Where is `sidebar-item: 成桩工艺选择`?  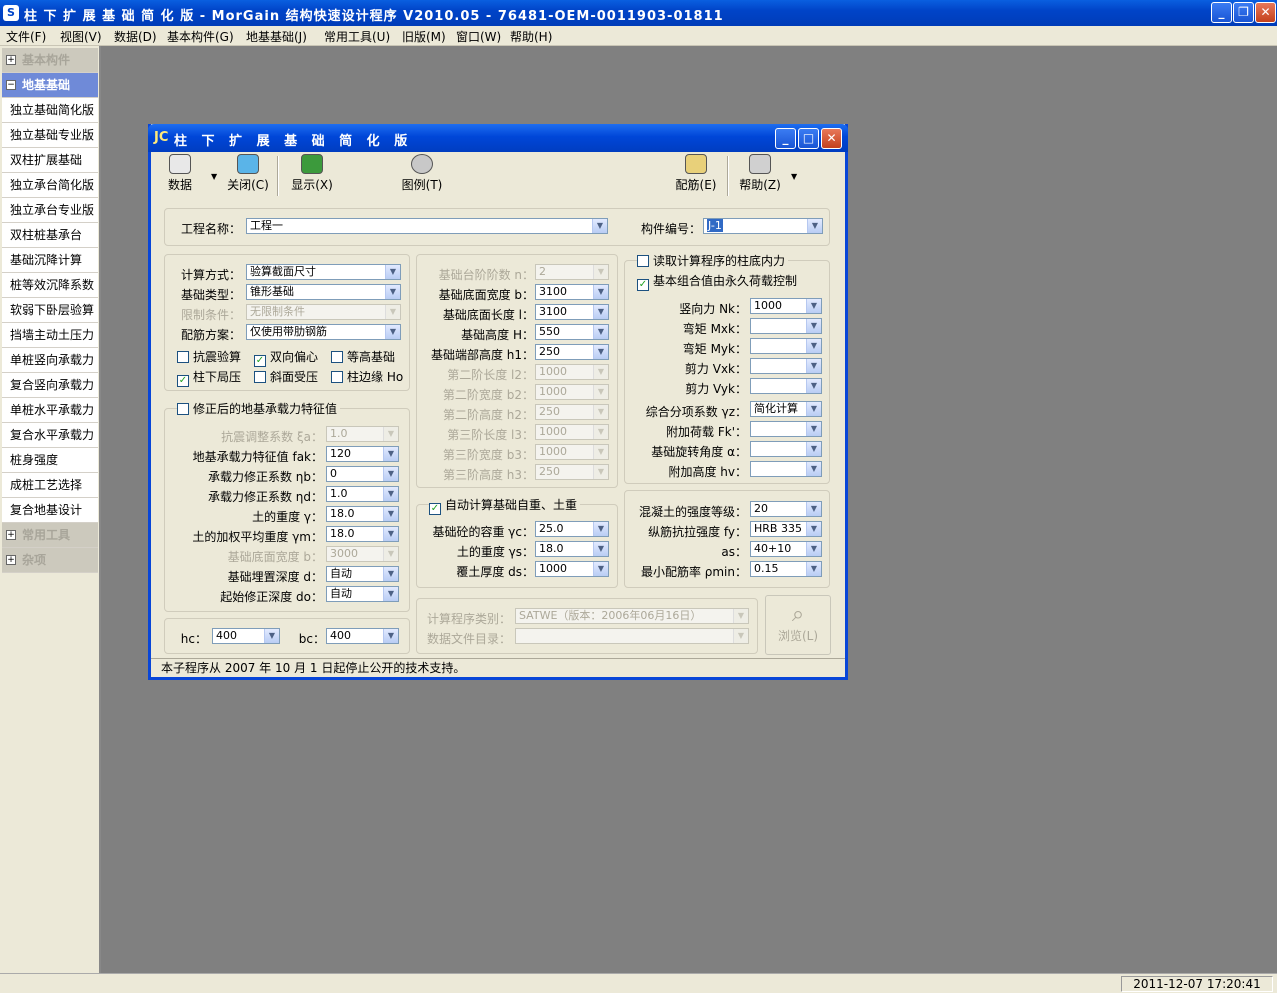
sidebar-item: 成桩工艺选择 is located at coordinates (50, 485).